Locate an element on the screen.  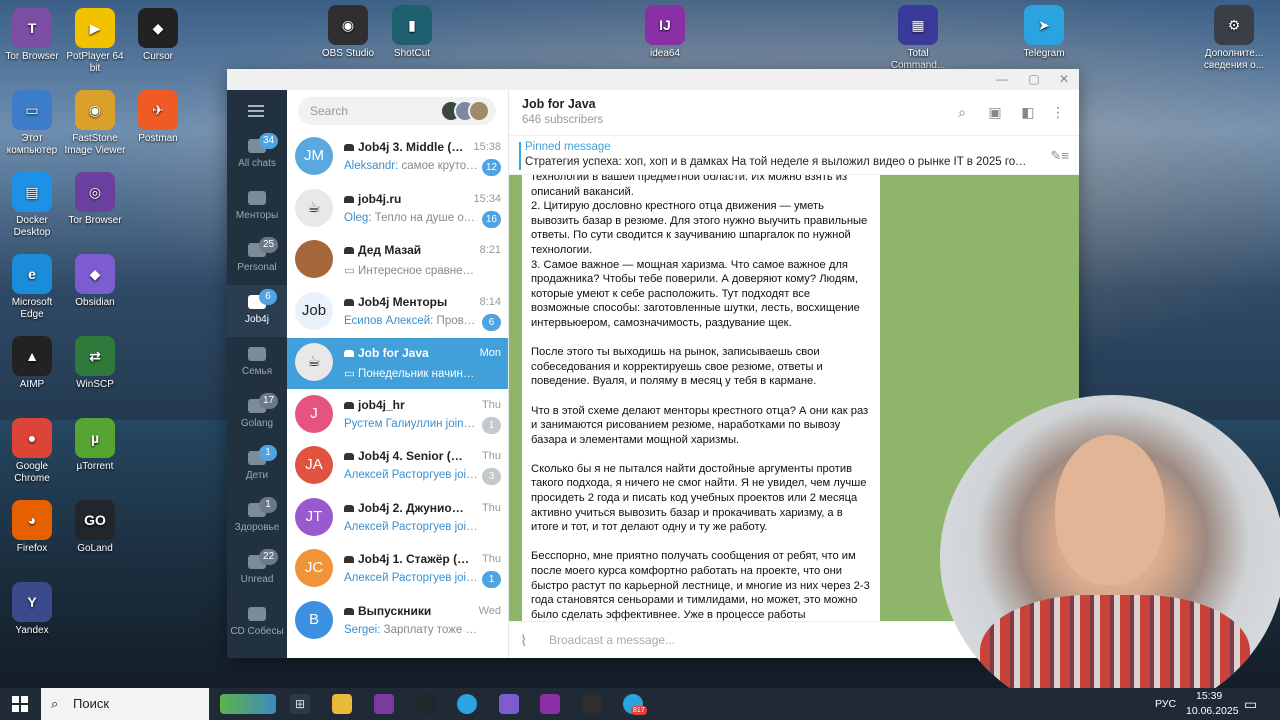
desktop-icon: ◆ Obsidian is located at coordinates (95, 281).